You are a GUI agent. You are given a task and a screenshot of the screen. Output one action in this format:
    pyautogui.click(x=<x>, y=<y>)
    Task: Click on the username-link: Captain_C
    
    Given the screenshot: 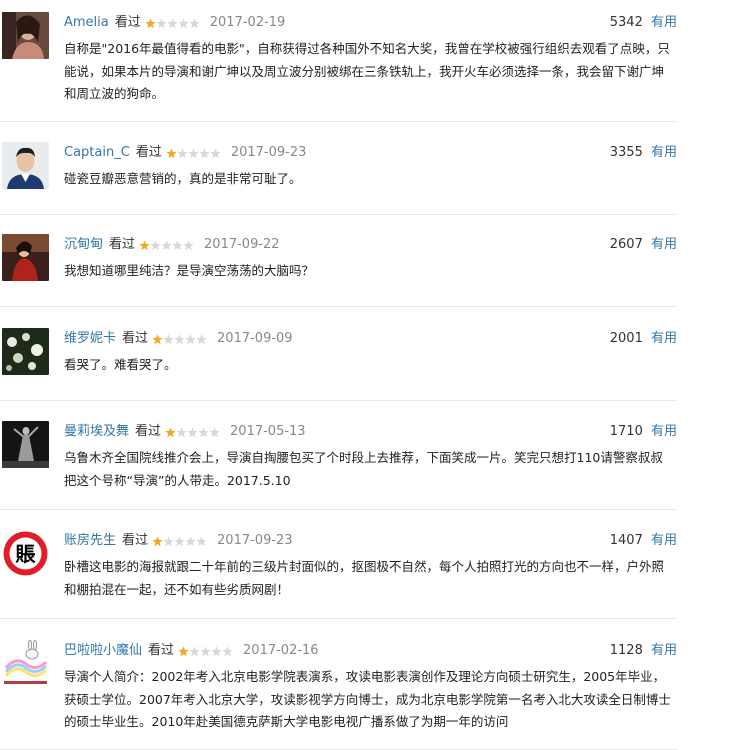 What is the action you would take?
    pyautogui.click(x=97, y=153)
    